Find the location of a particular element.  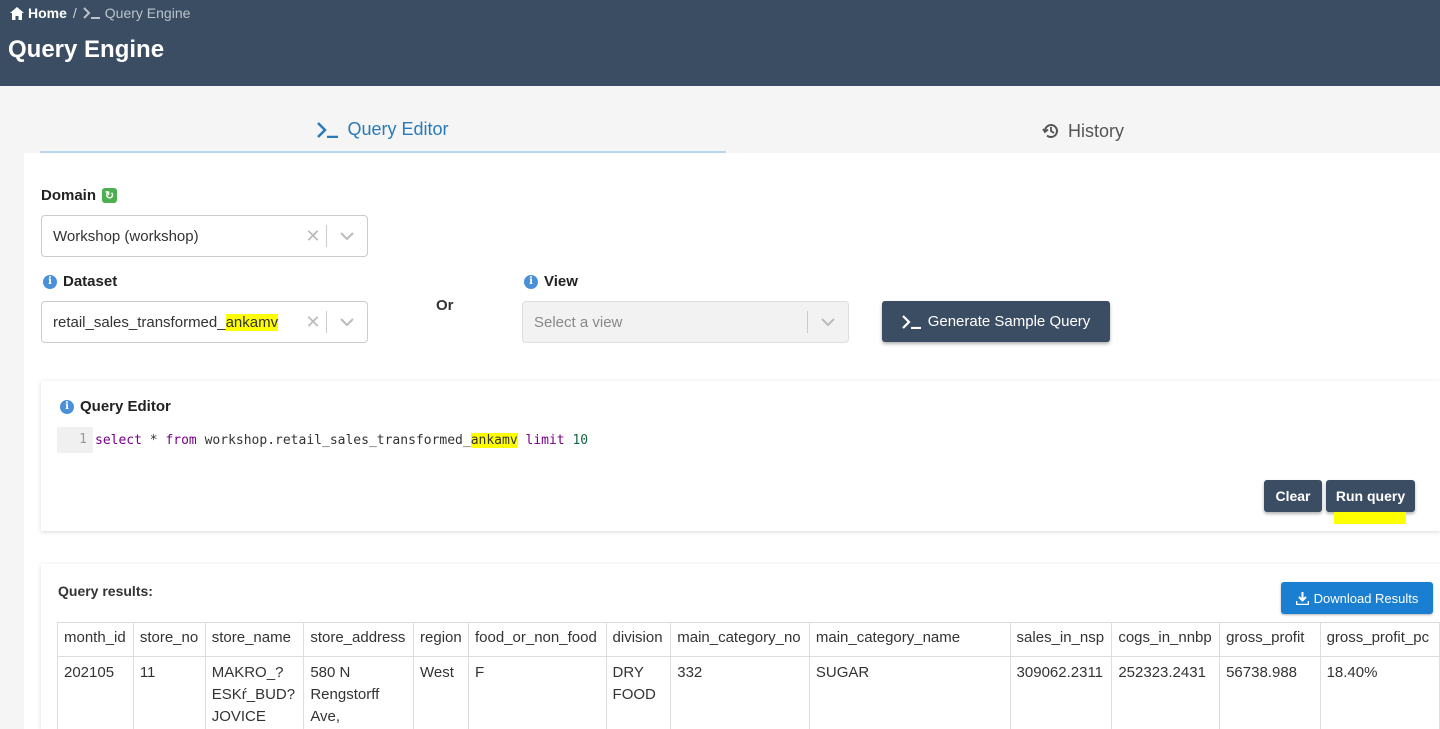

table-cell: West is located at coordinates (441, 692).